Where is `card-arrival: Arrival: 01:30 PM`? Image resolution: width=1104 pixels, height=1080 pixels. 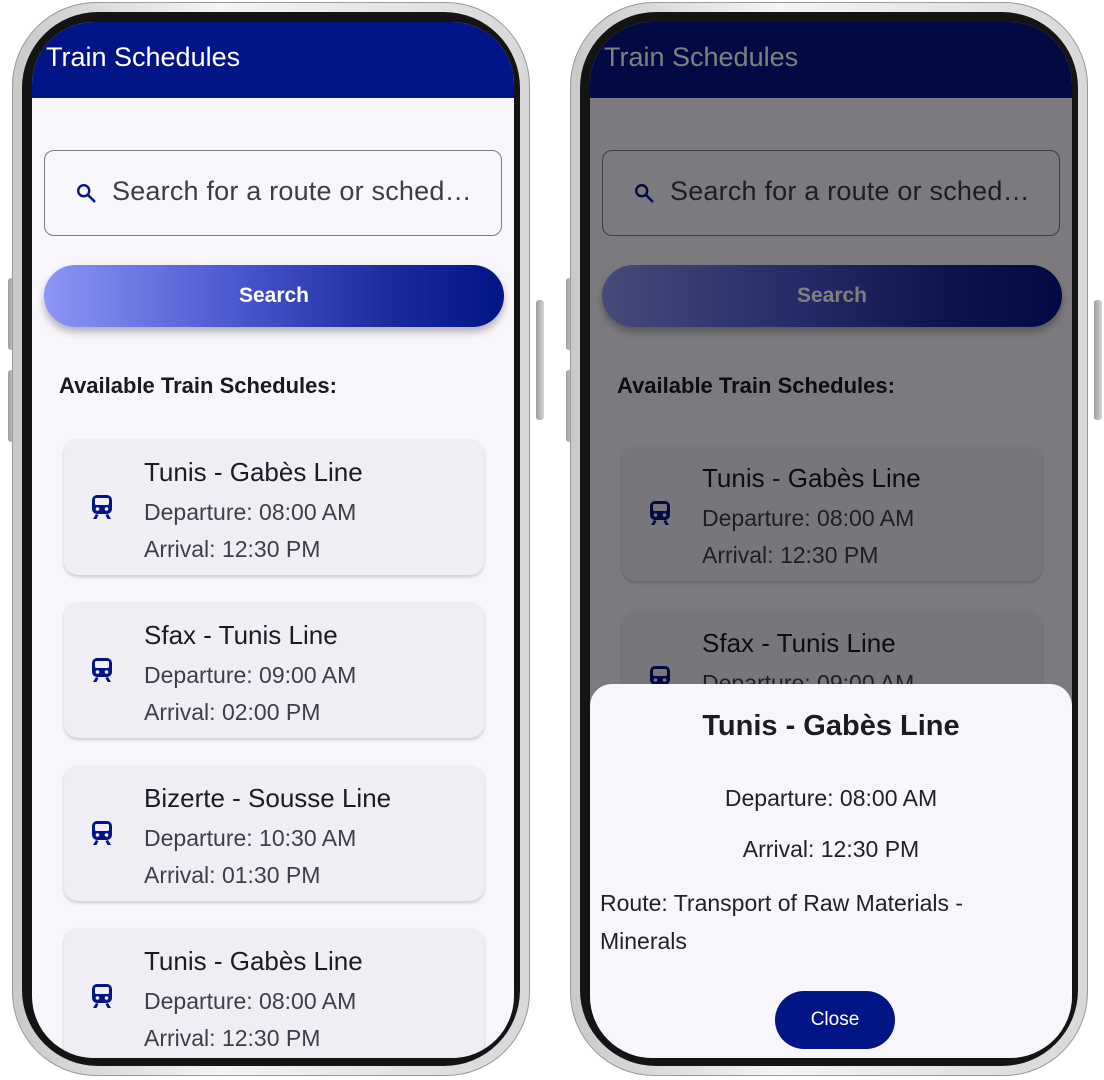 card-arrival: Arrival: 01:30 PM is located at coordinates (232, 875).